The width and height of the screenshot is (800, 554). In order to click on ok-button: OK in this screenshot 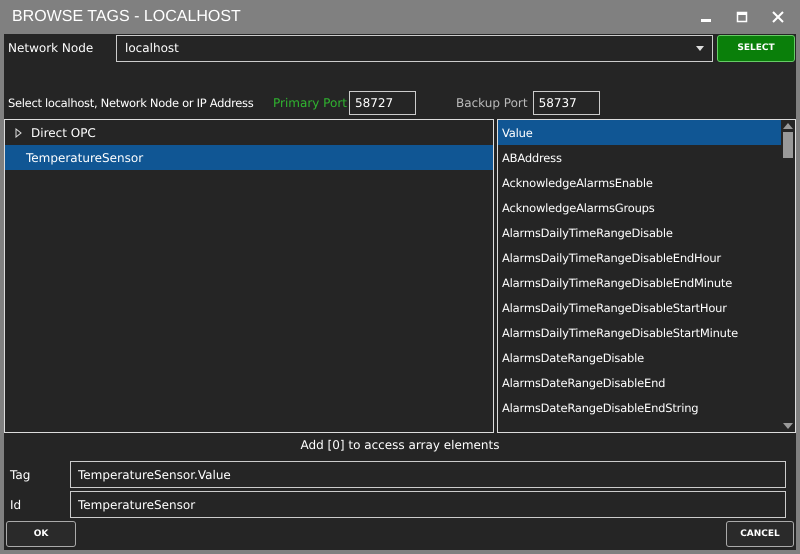, I will do `click(41, 534)`.